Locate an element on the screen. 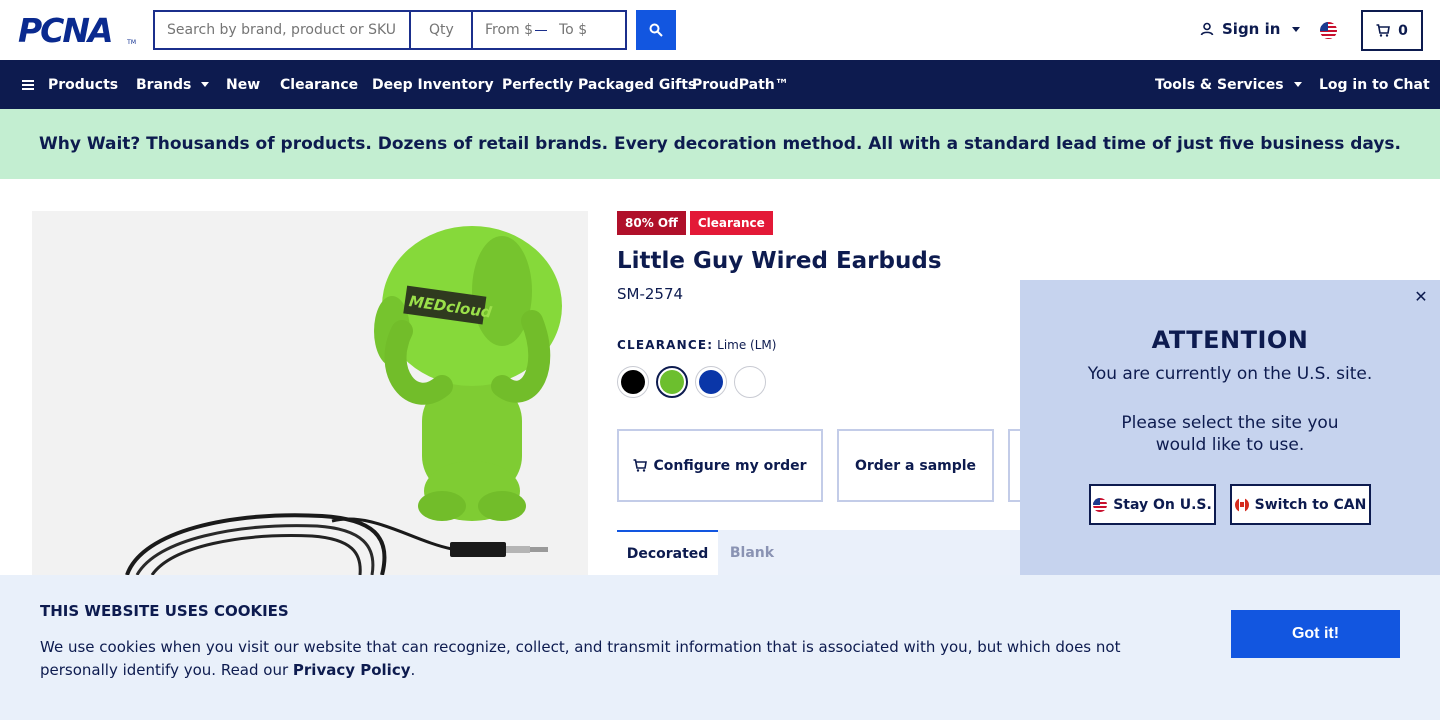 This screenshot has width=1440, height=720. price-to-input is located at coordinates (584, 30).